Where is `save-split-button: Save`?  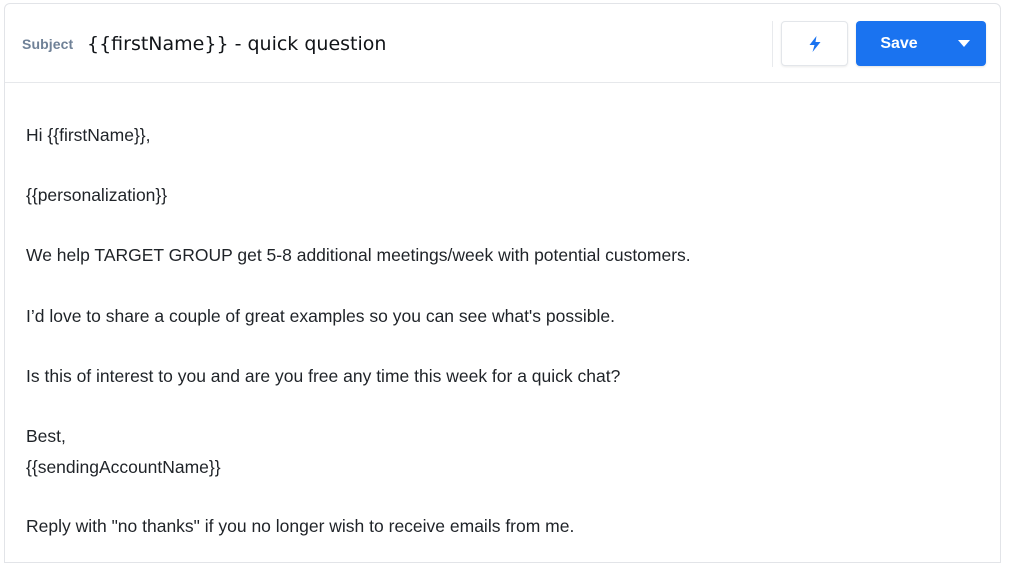 save-split-button: Save is located at coordinates (921, 43).